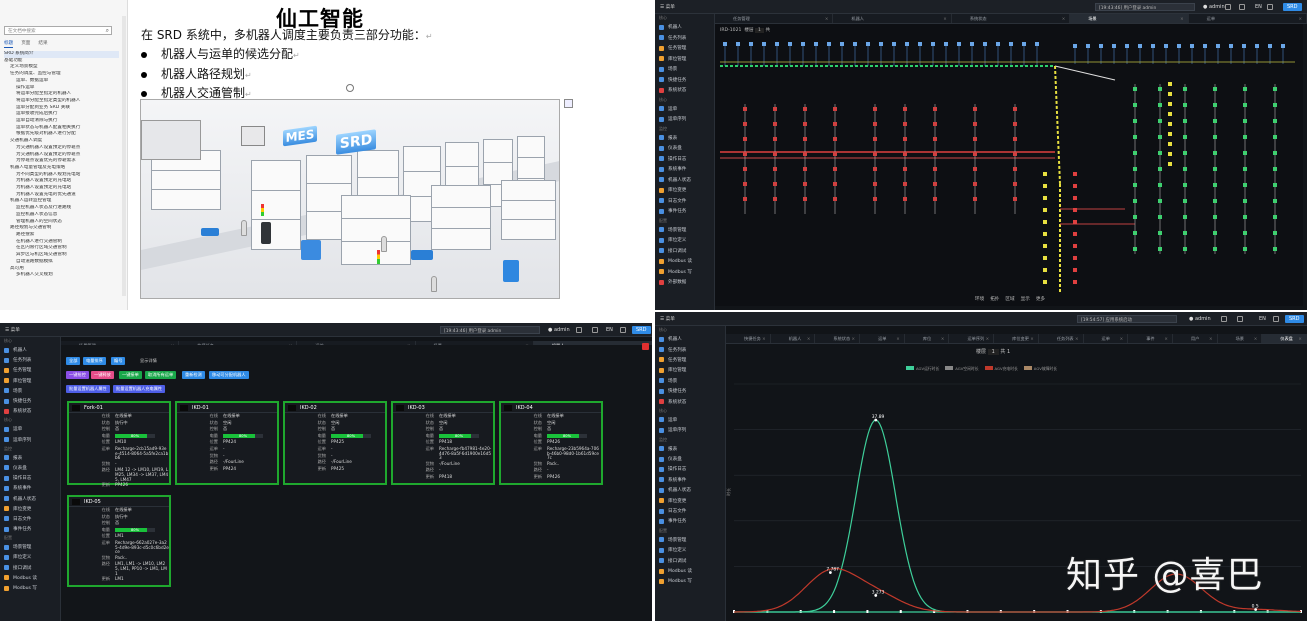 The height and width of the screenshot is (621, 1307). I want to click on sidebar-item: 日志文件, so click(30, 519).